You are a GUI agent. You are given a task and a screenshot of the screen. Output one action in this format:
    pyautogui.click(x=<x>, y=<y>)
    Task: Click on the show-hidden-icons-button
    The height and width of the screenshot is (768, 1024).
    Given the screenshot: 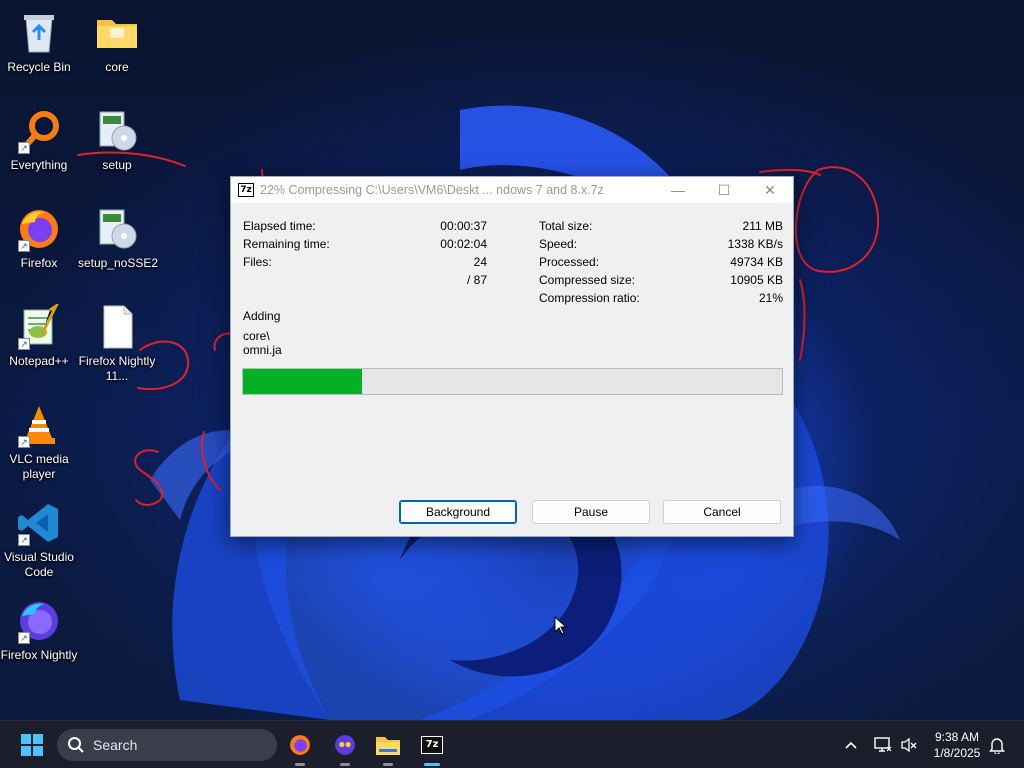 What is the action you would take?
    pyautogui.click(x=851, y=745)
    